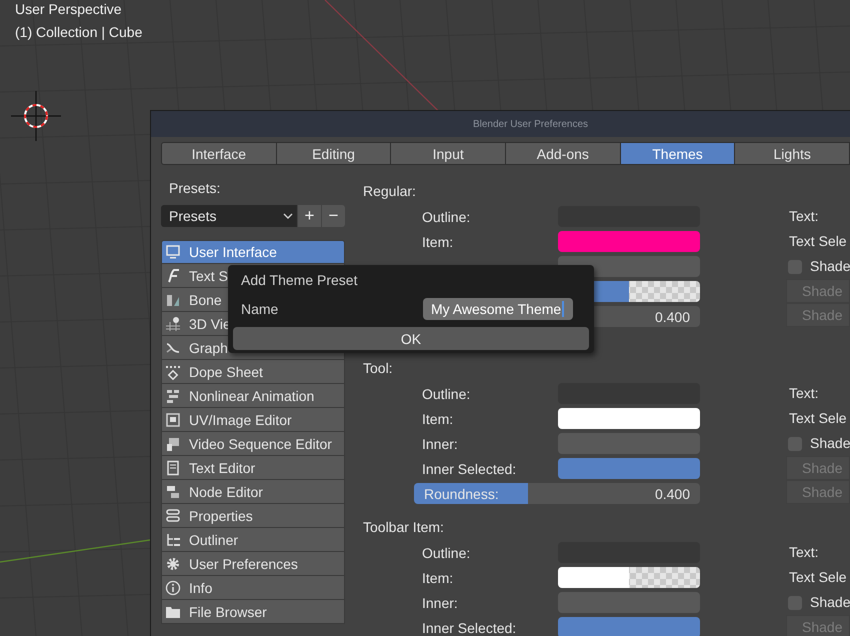  What do you see at coordinates (229, 216) in the screenshot?
I see `presets-dropdown: Presets` at bounding box center [229, 216].